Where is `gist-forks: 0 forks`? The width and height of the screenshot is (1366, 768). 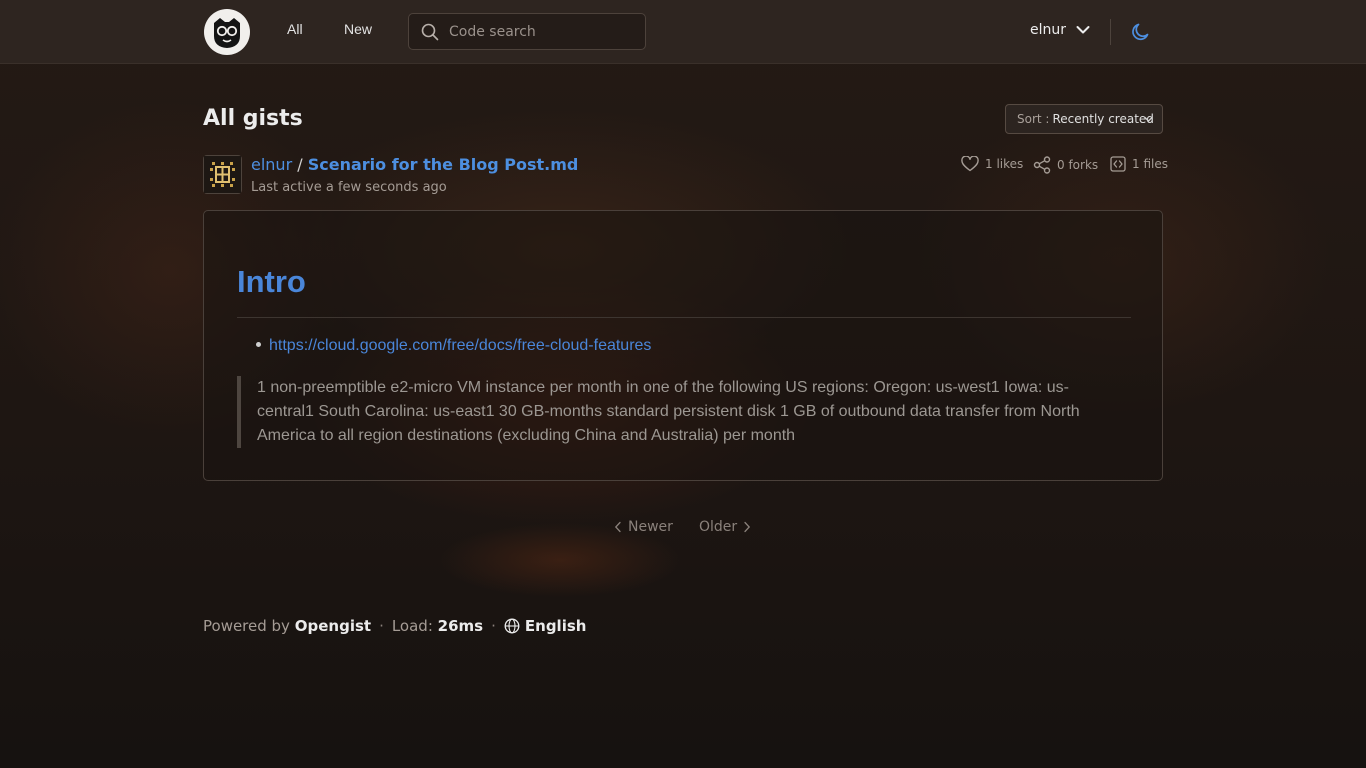 gist-forks: 0 forks is located at coordinates (1065, 165).